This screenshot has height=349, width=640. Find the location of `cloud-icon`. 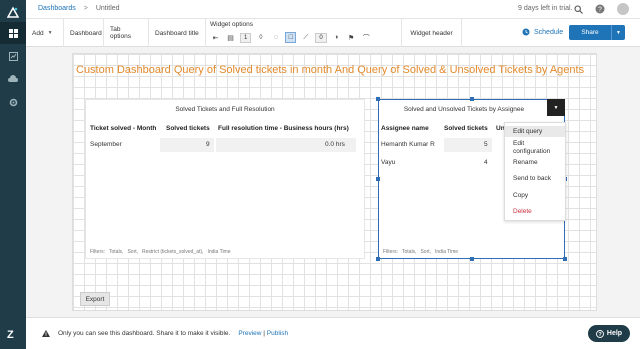

cloud-icon is located at coordinates (13, 78).